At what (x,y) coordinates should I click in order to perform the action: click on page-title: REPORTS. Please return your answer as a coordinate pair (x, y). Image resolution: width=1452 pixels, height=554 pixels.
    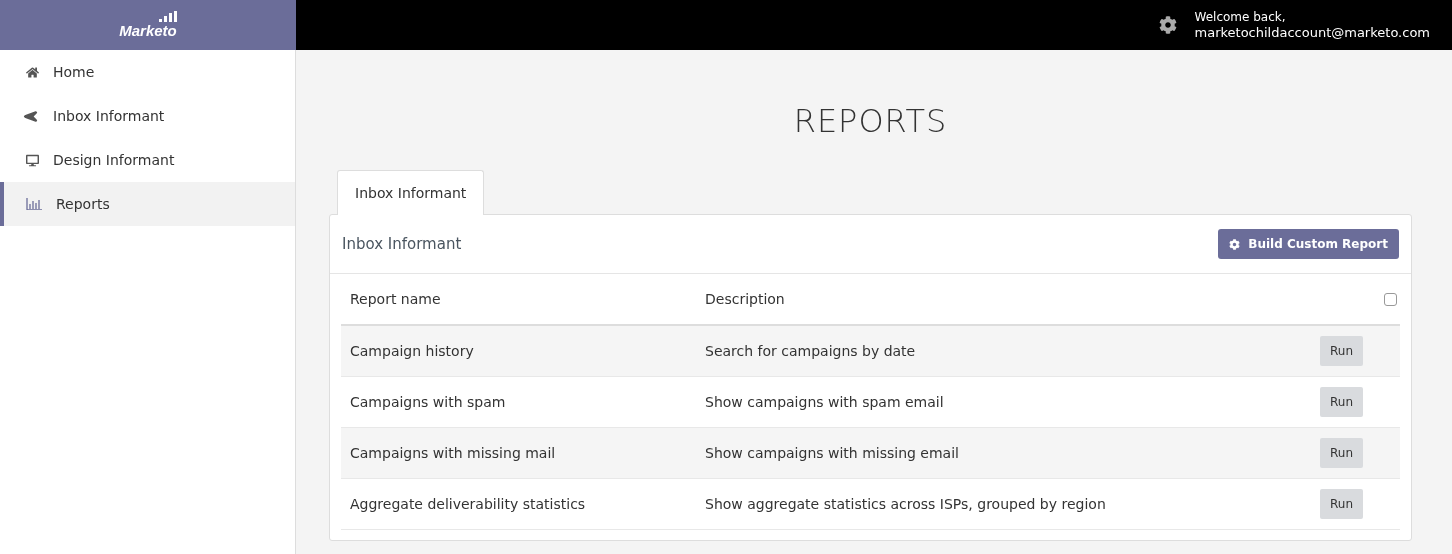
    Looking at the image, I should click on (870, 121).